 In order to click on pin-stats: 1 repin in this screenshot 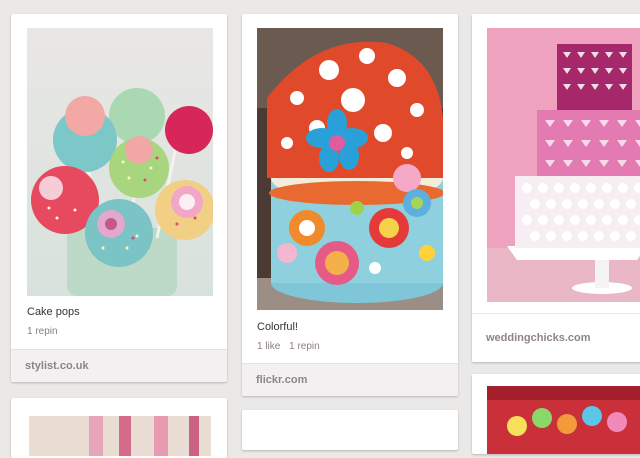, I will do `click(45, 331)`.